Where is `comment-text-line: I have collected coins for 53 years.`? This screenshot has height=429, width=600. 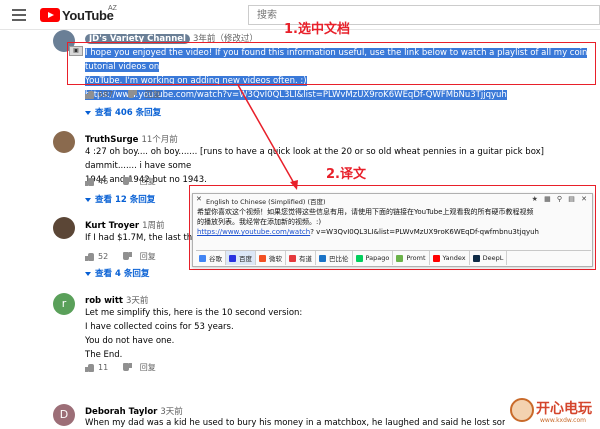 comment-text-line: I have collected coins for 53 years. is located at coordinates (159, 327).